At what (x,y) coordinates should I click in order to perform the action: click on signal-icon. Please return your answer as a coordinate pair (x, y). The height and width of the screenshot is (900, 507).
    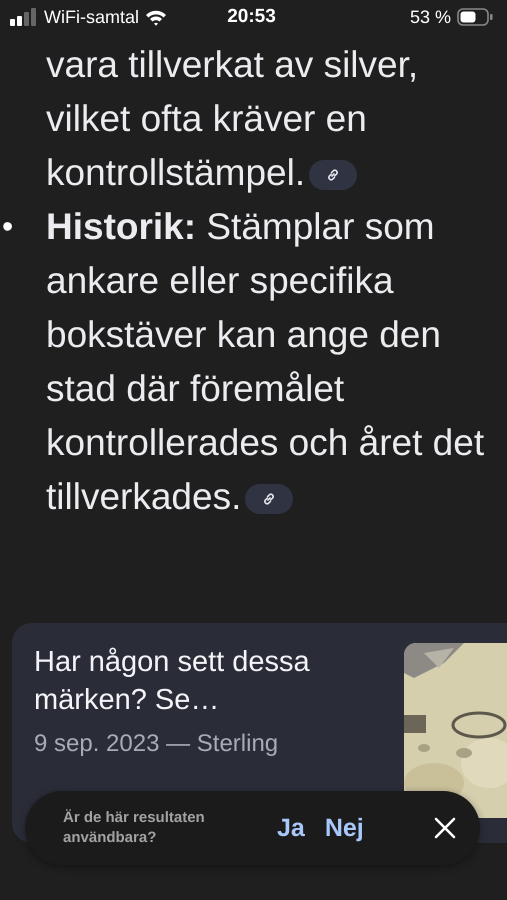
    Looking at the image, I should click on (24, 17).